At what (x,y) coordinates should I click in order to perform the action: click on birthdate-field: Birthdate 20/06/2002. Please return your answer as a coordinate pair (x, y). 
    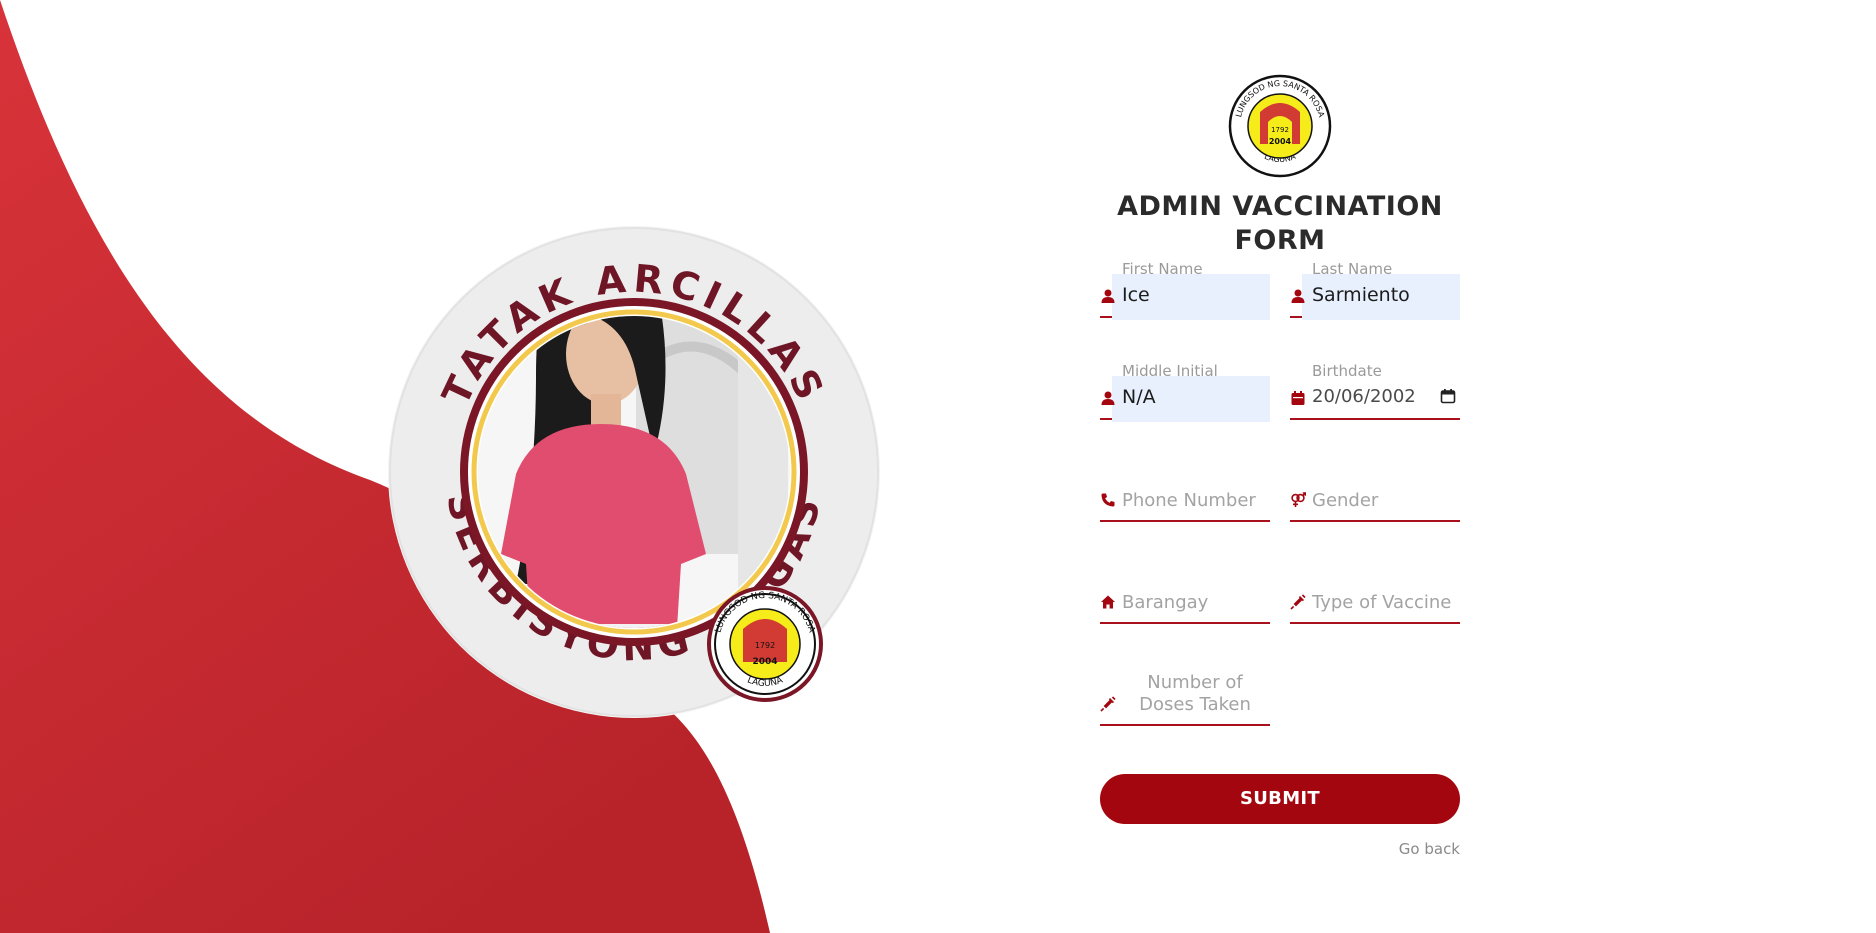
    Looking at the image, I should click on (1375, 391).